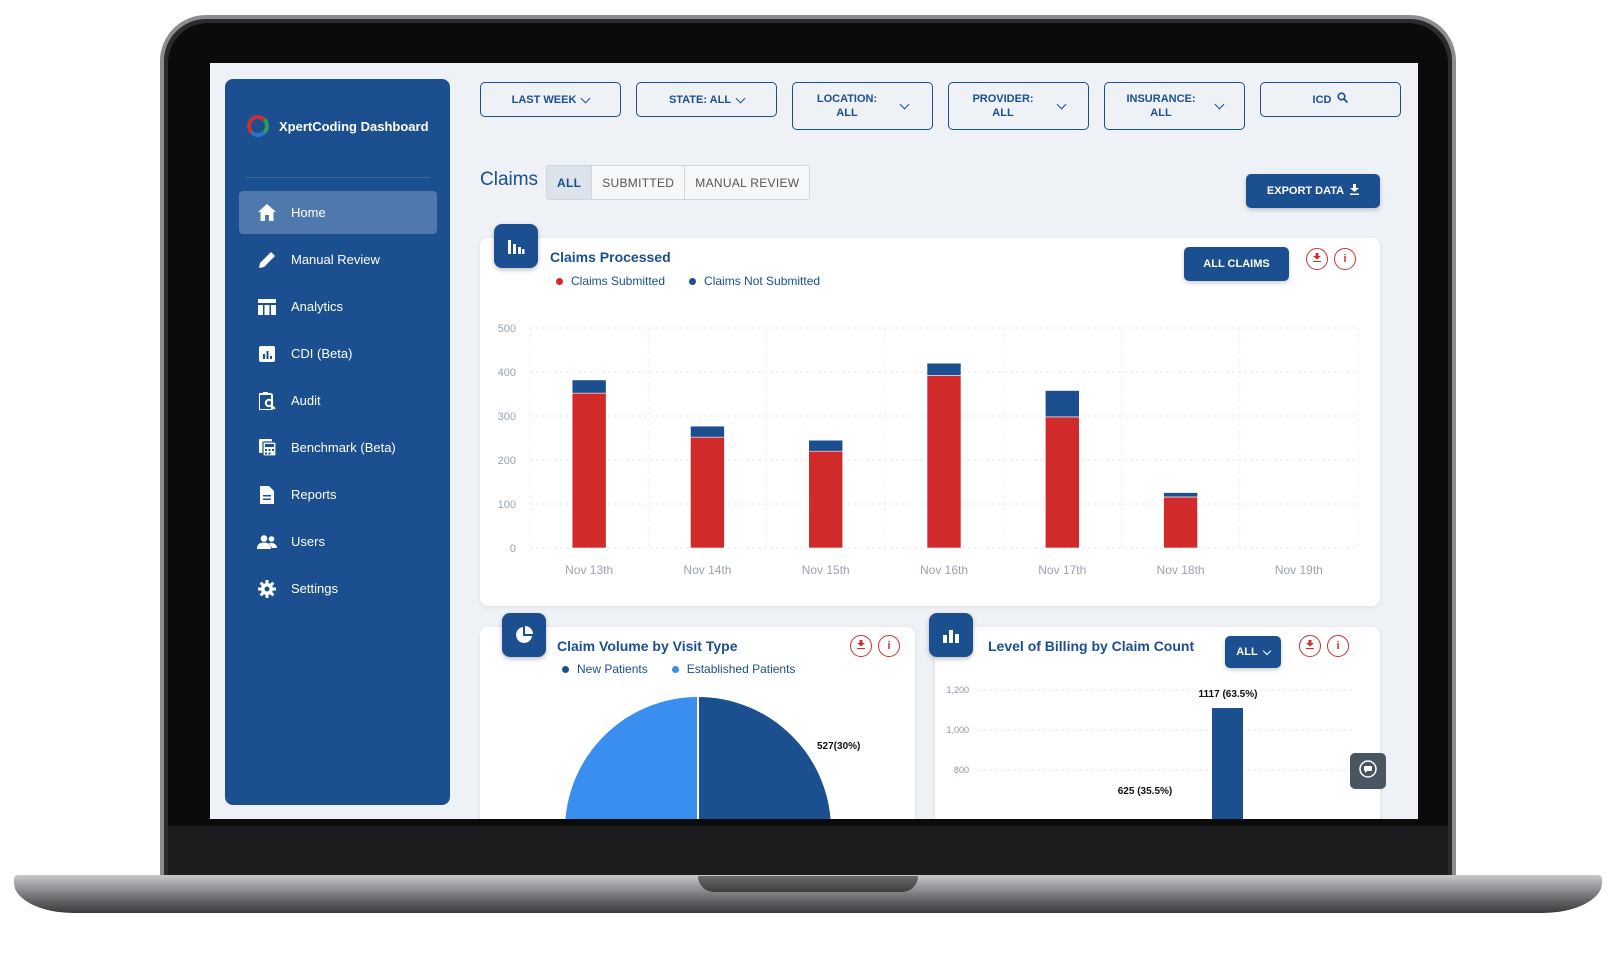 The width and height of the screenshot is (1615, 965). Describe the element at coordinates (589, 570) in the screenshot. I see `x-tick-label: Nov 13th` at that location.